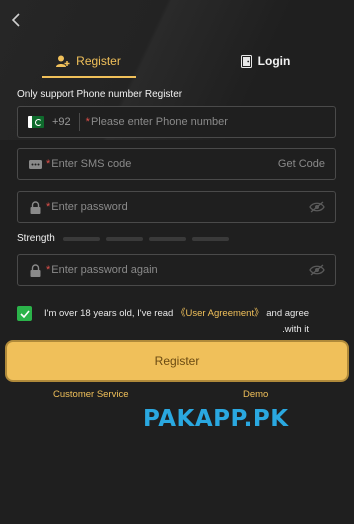  What do you see at coordinates (176, 164) in the screenshot?
I see `sms-field: * Enter SMS code Get Code` at bounding box center [176, 164].